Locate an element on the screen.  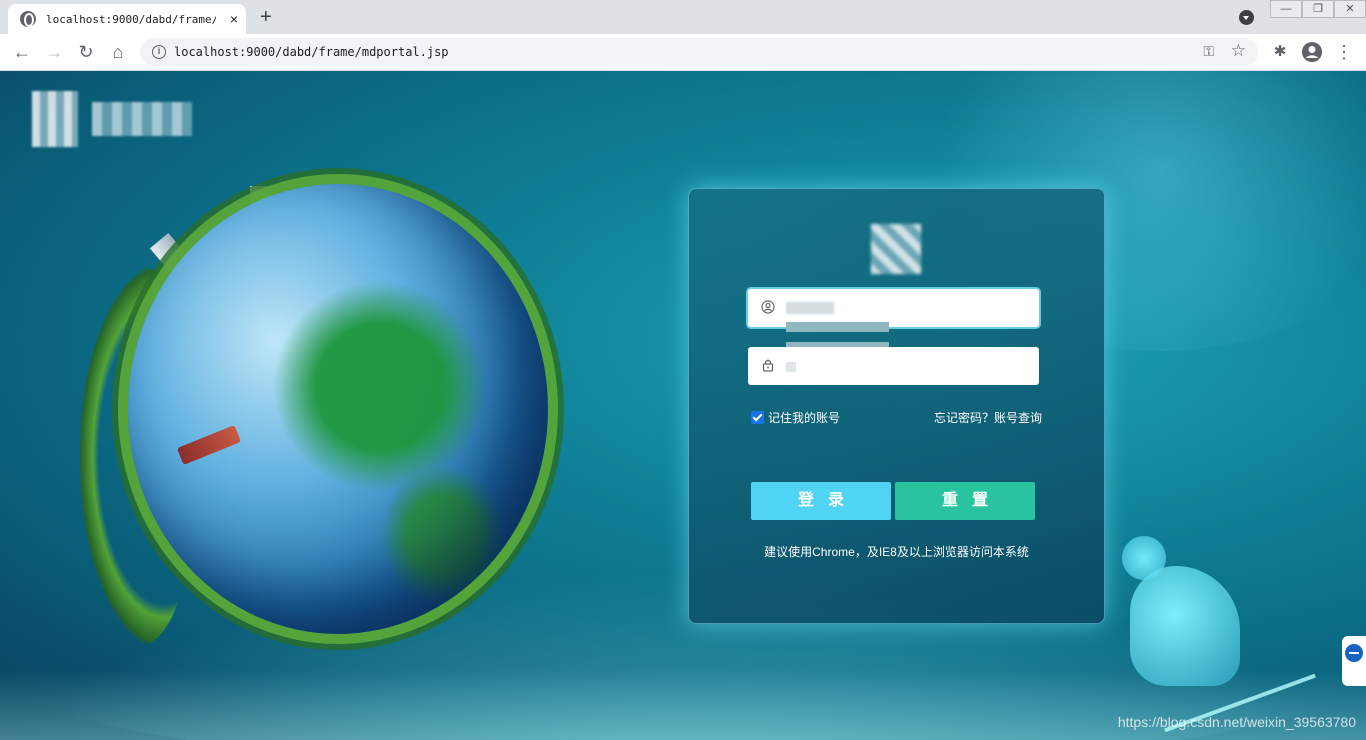
restore-button: ❐ is located at coordinates (1318, 9).